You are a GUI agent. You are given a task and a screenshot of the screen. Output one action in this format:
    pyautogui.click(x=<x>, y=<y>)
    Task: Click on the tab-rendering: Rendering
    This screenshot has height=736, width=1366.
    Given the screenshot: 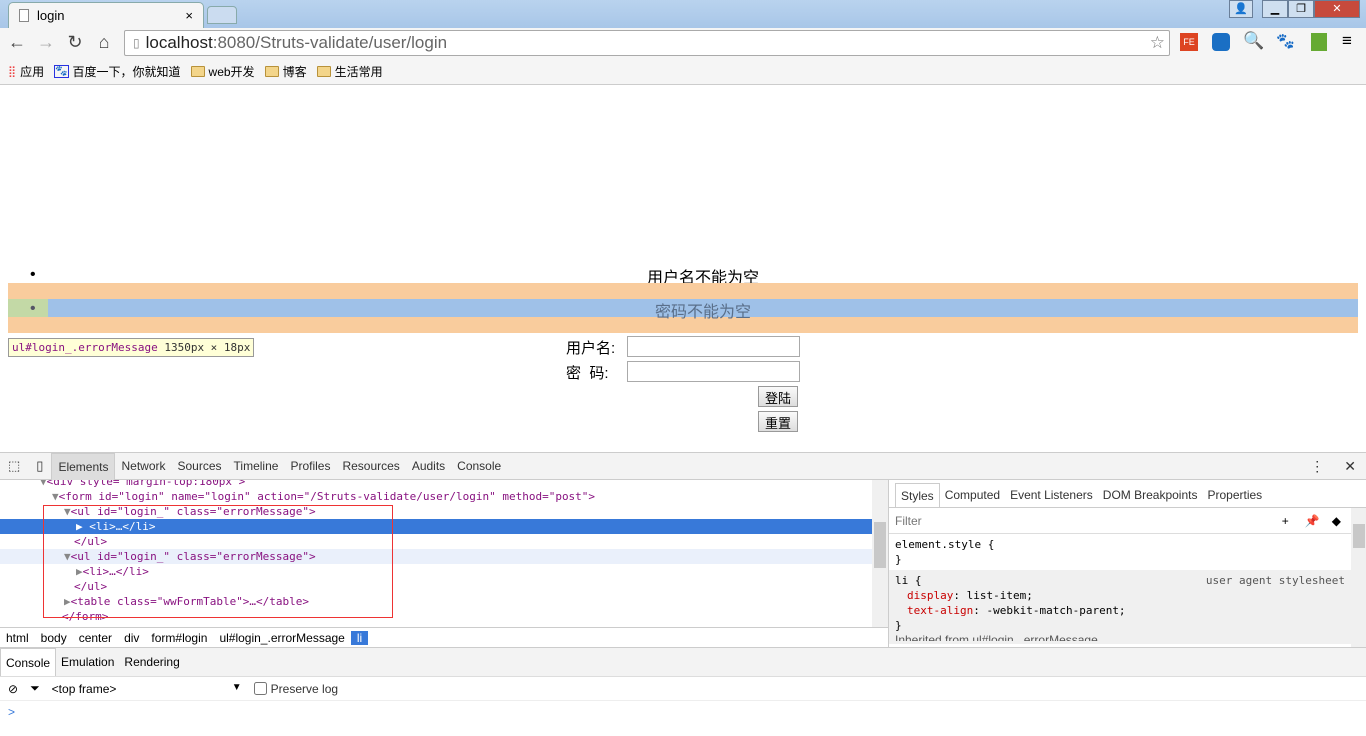 What is the action you would take?
    pyautogui.click(x=151, y=662)
    